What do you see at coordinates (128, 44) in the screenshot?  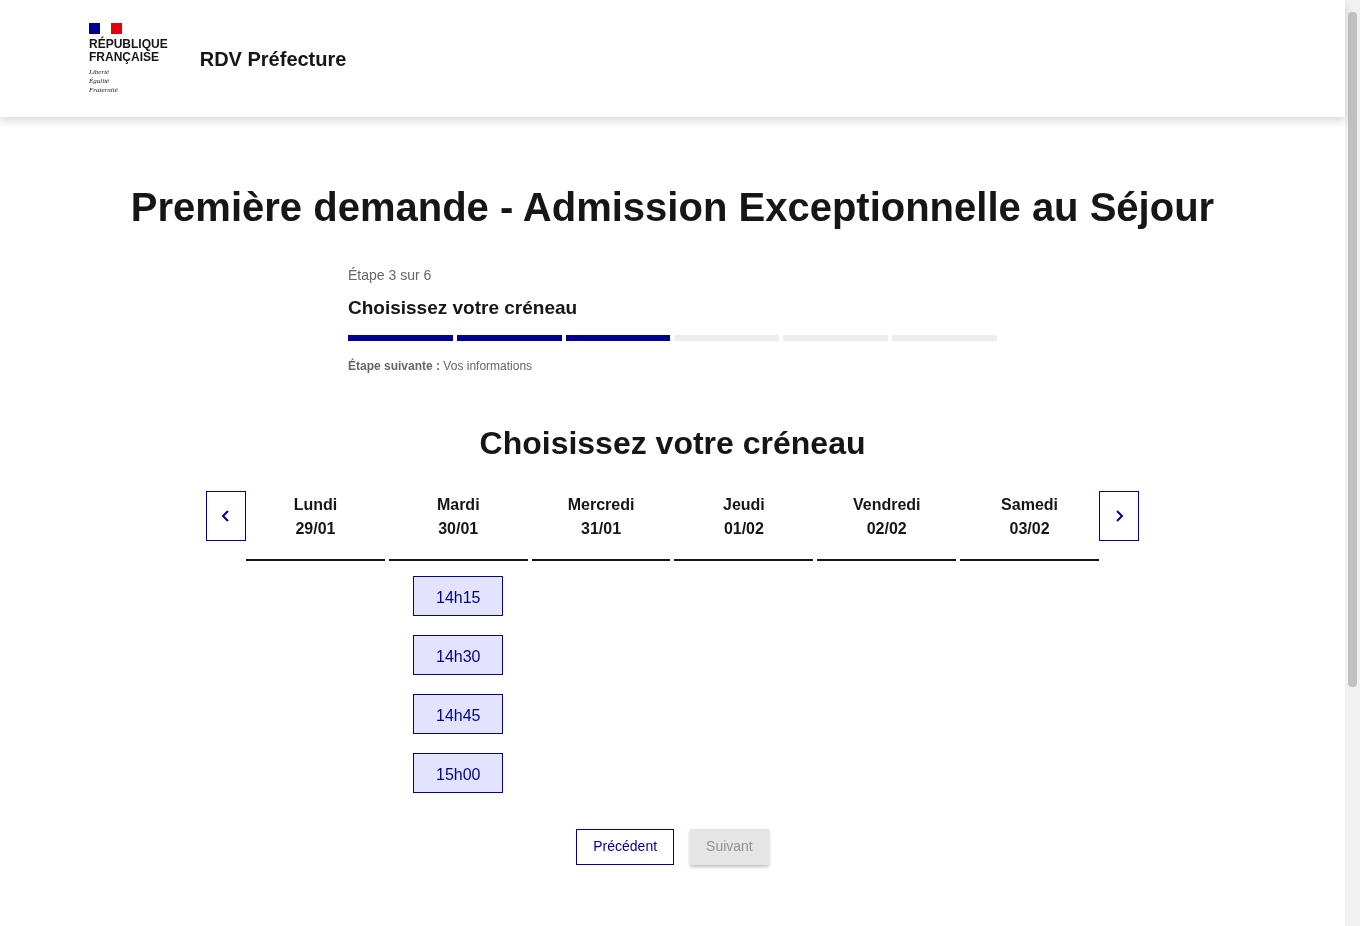 I see `logo-text: RÉPUBLIQUE` at bounding box center [128, 44].